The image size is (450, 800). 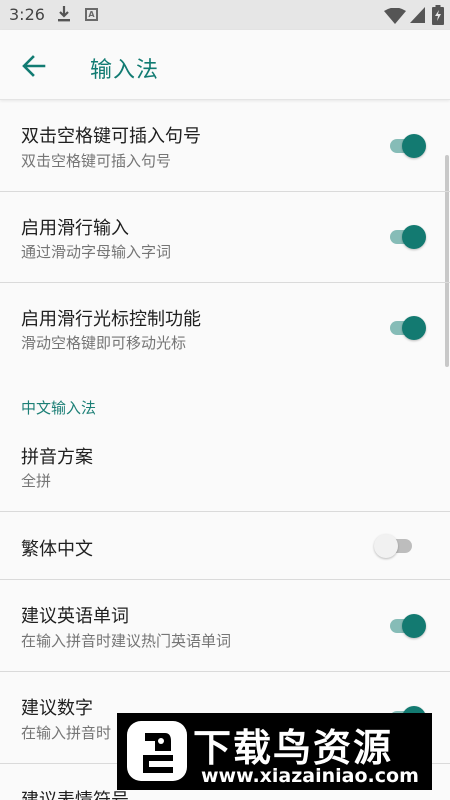 I want to click on setting-title: 建议英语单词, so click(x=75, y=616).